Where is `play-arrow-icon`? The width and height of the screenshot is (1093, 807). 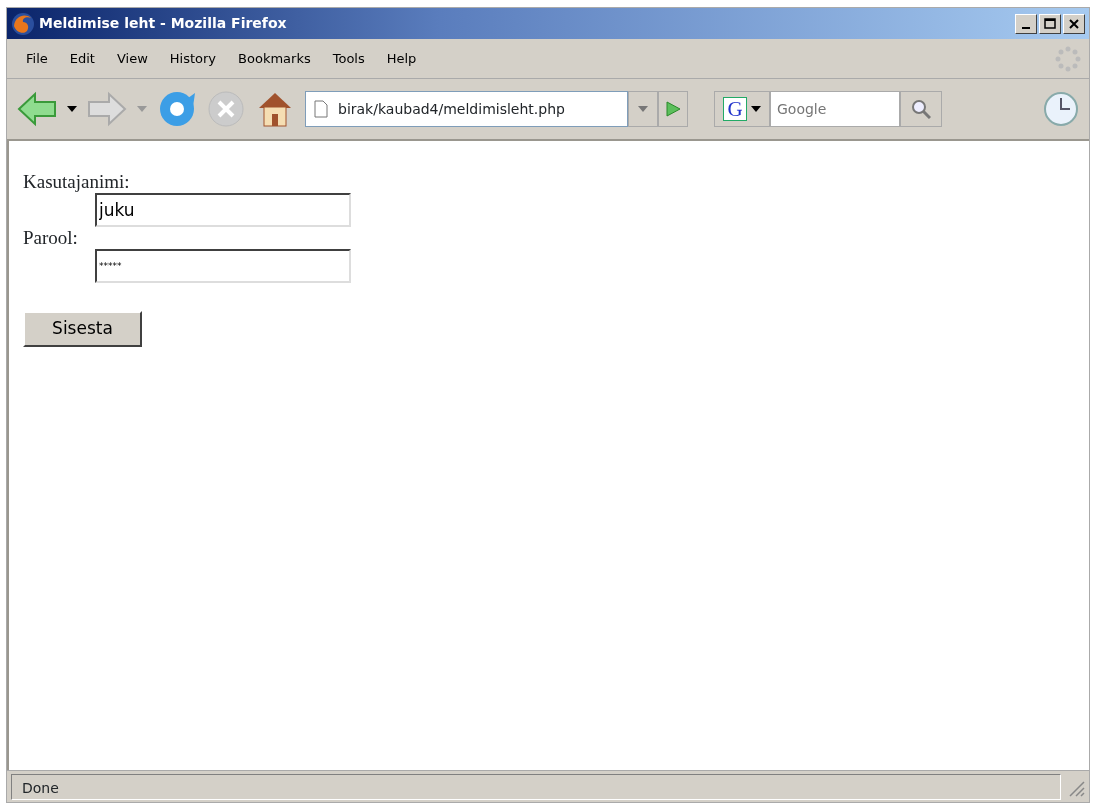 play-arrow-icon is located at coordinates (673, 109).